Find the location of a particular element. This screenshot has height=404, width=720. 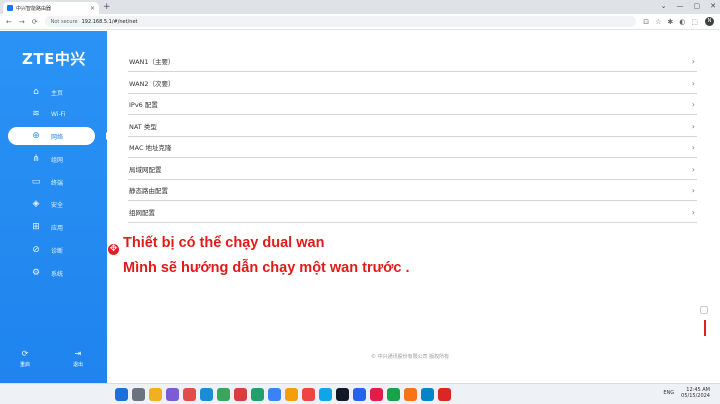

reboot-label: 重启 is located at coordinates (24, 365).